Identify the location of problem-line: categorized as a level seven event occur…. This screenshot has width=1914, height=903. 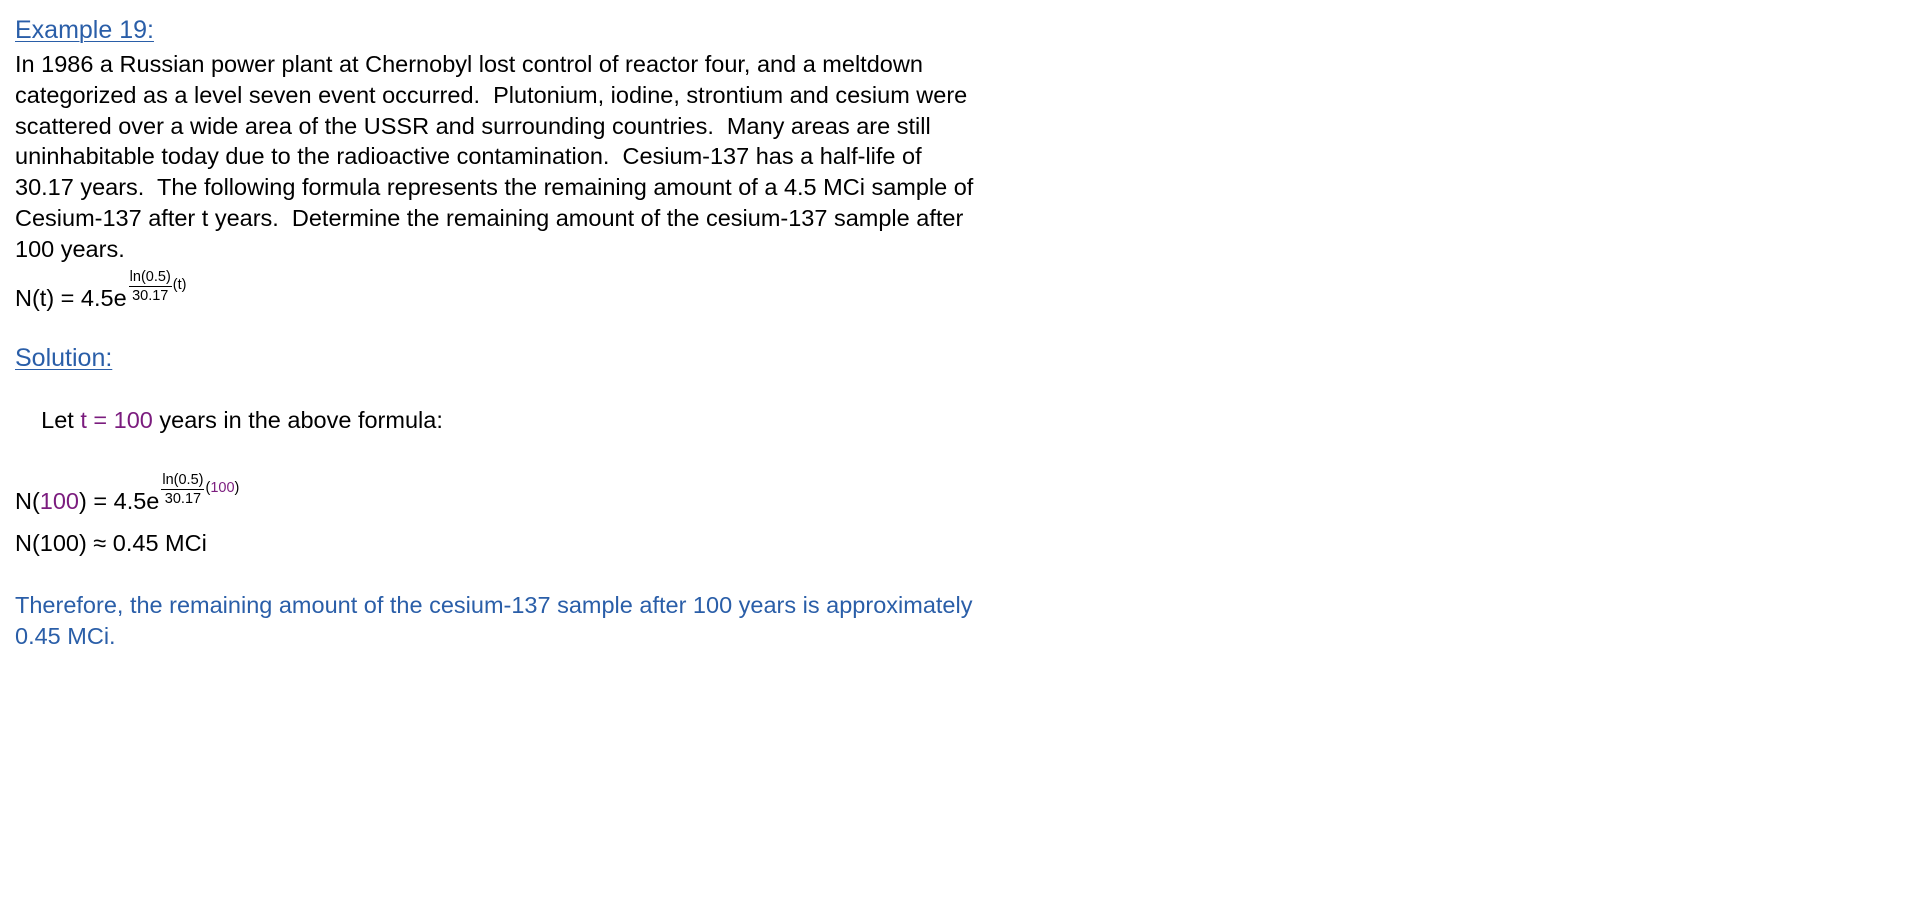
(491, 94).